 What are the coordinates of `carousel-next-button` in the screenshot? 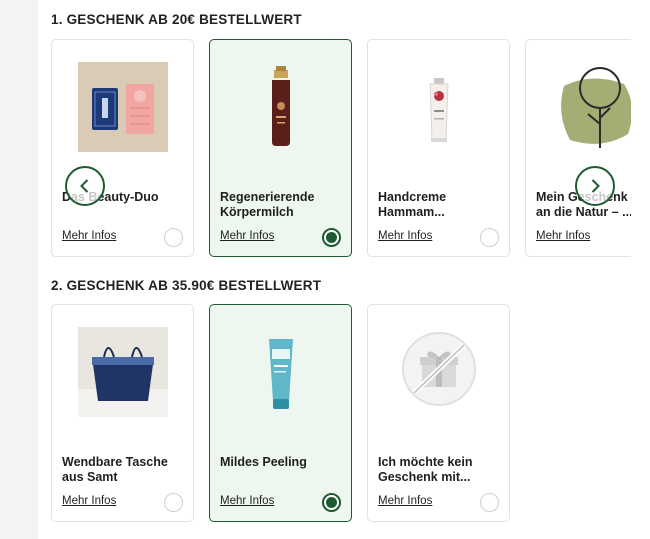 It's located at (595, 186).